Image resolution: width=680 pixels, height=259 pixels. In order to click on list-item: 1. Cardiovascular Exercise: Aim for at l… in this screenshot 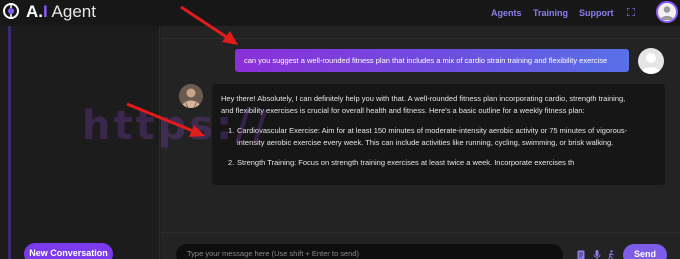, I will do `click(437, 137)`.